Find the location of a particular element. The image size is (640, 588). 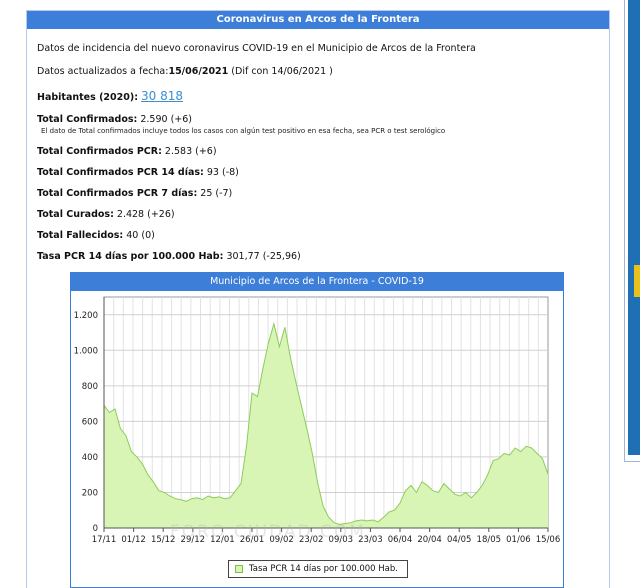

updated-date: 15/06/2021 is located at coordinates (198, 71).